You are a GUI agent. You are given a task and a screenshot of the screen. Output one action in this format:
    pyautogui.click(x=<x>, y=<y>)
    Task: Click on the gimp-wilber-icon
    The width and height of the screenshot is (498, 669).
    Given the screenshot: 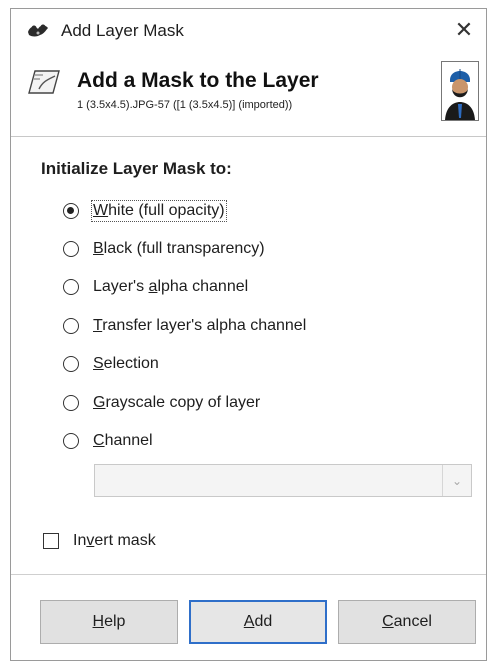 What is the action you would take?
    pyautogui.click(x=38, y=30)
    